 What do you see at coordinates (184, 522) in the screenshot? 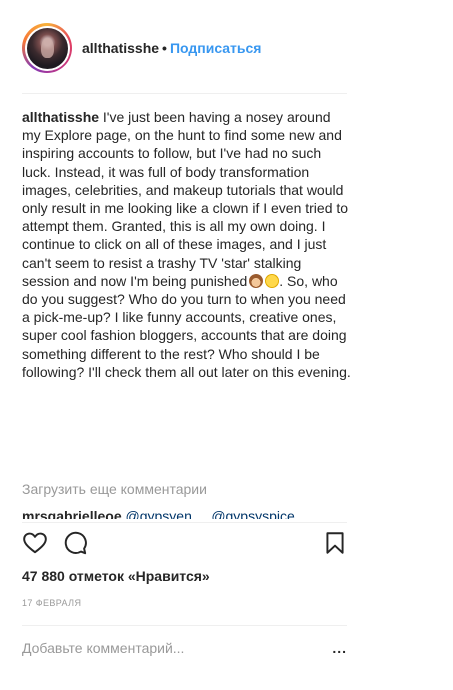
I see `comments-divider` at bounding box center [184, 522].